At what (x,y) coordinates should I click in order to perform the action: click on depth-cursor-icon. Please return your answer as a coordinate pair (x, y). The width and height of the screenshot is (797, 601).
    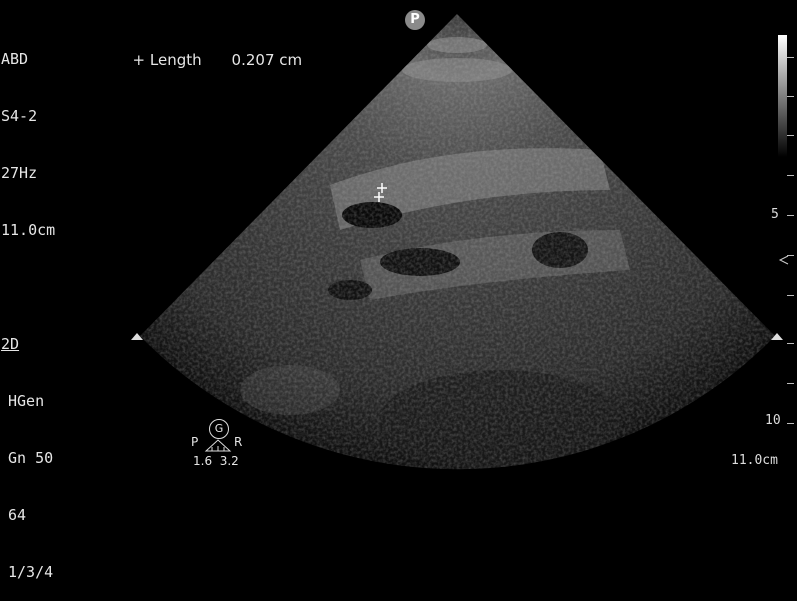
    Looking at the image, I should click on (783, 260).